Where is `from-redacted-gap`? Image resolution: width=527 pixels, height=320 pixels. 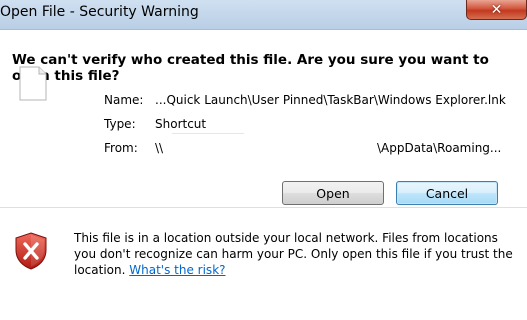
from-redacted-gap is located at coordinates (208, 133).